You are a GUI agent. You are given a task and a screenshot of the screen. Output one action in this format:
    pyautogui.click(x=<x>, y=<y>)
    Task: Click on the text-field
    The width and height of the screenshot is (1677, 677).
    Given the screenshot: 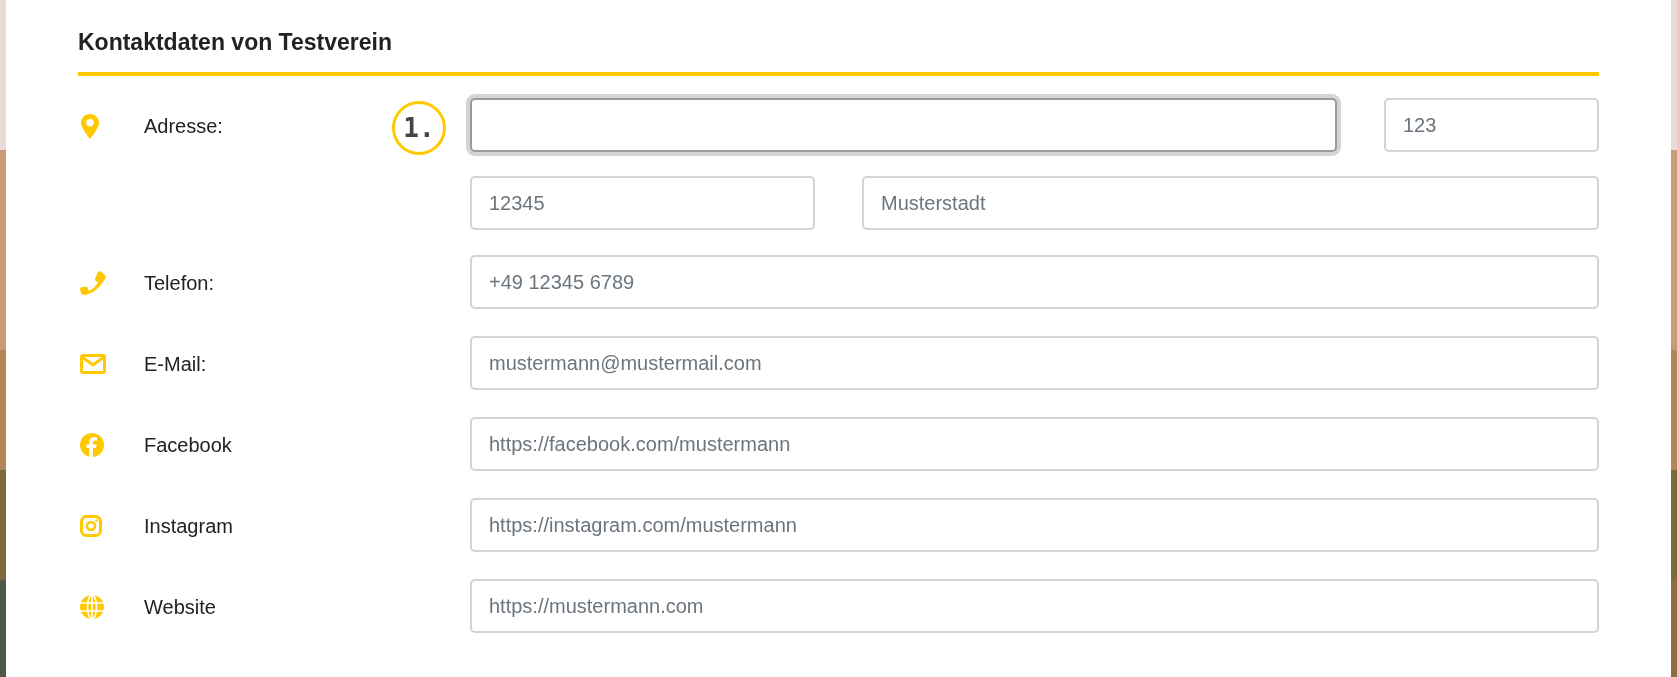 What is the action you would take?
    pyautogui.click(x=903, y=125)
    